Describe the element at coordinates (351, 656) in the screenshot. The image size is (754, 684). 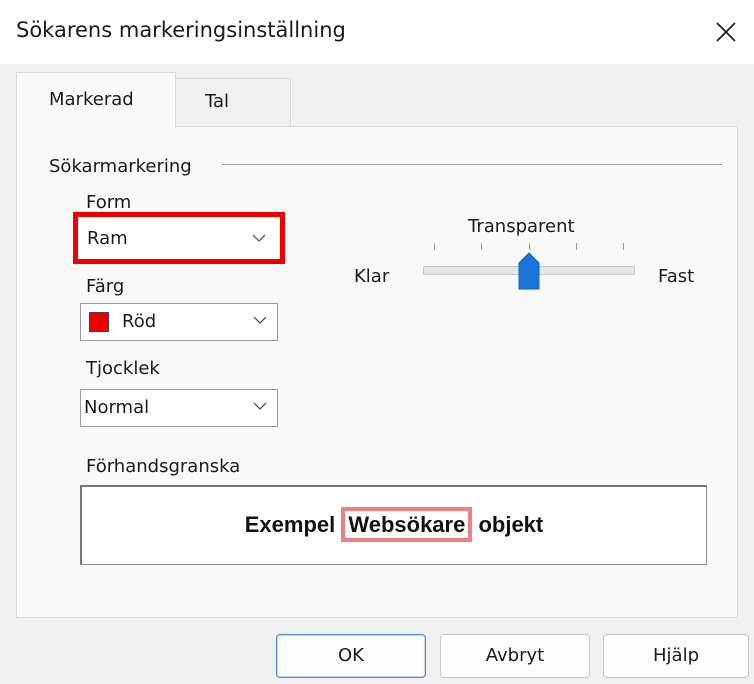
I see `ok-button: OK` at that location.